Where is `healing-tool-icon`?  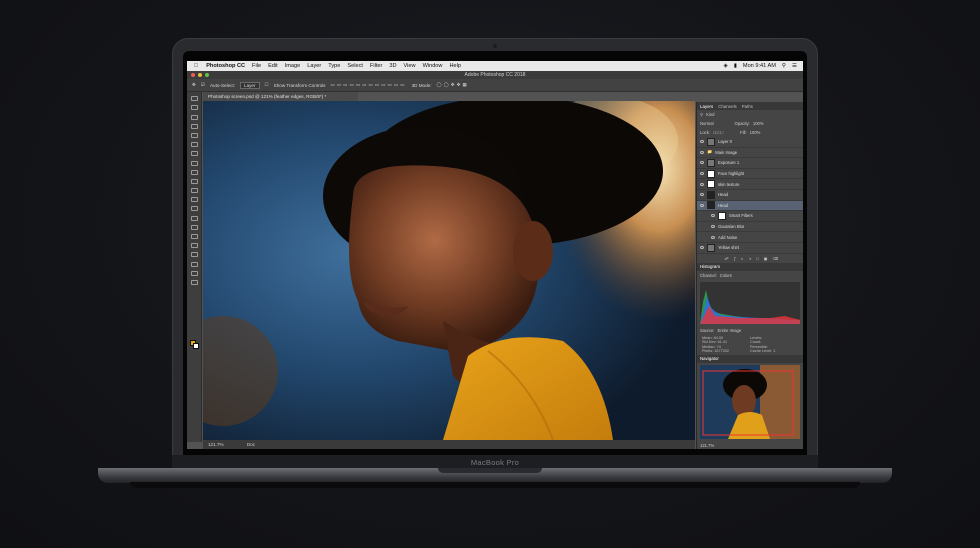
healing-tool-icon is located at coordinates (194, 154).